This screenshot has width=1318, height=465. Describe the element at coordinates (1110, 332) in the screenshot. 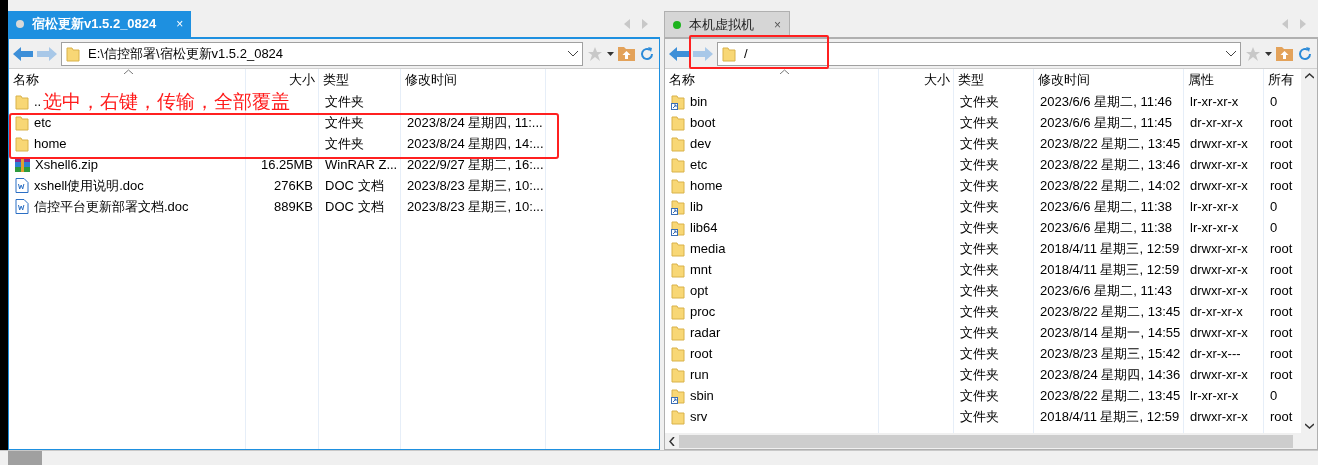

I see `table-cell-text: 2023/8/14 星期一, 14:55` at that location.